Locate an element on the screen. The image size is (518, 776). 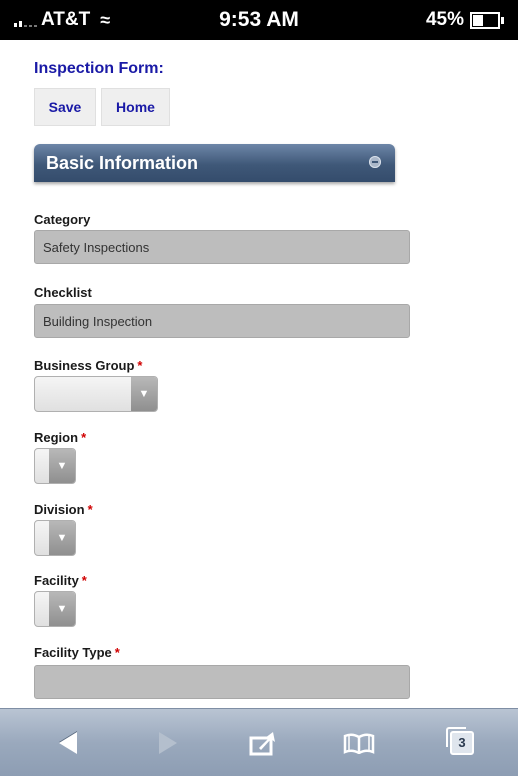
back-button is located at coordinates (68, 742).